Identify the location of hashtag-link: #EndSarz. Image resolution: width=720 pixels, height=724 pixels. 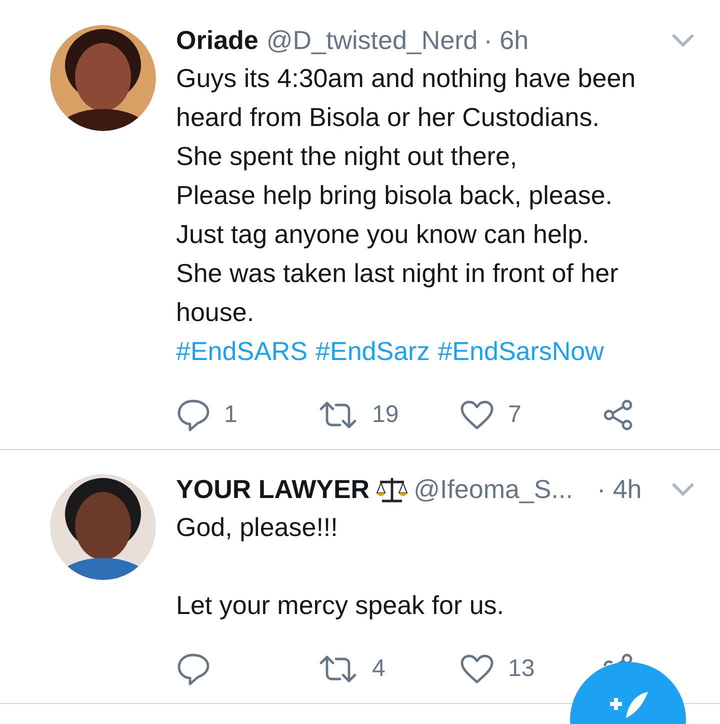
(373, 351).